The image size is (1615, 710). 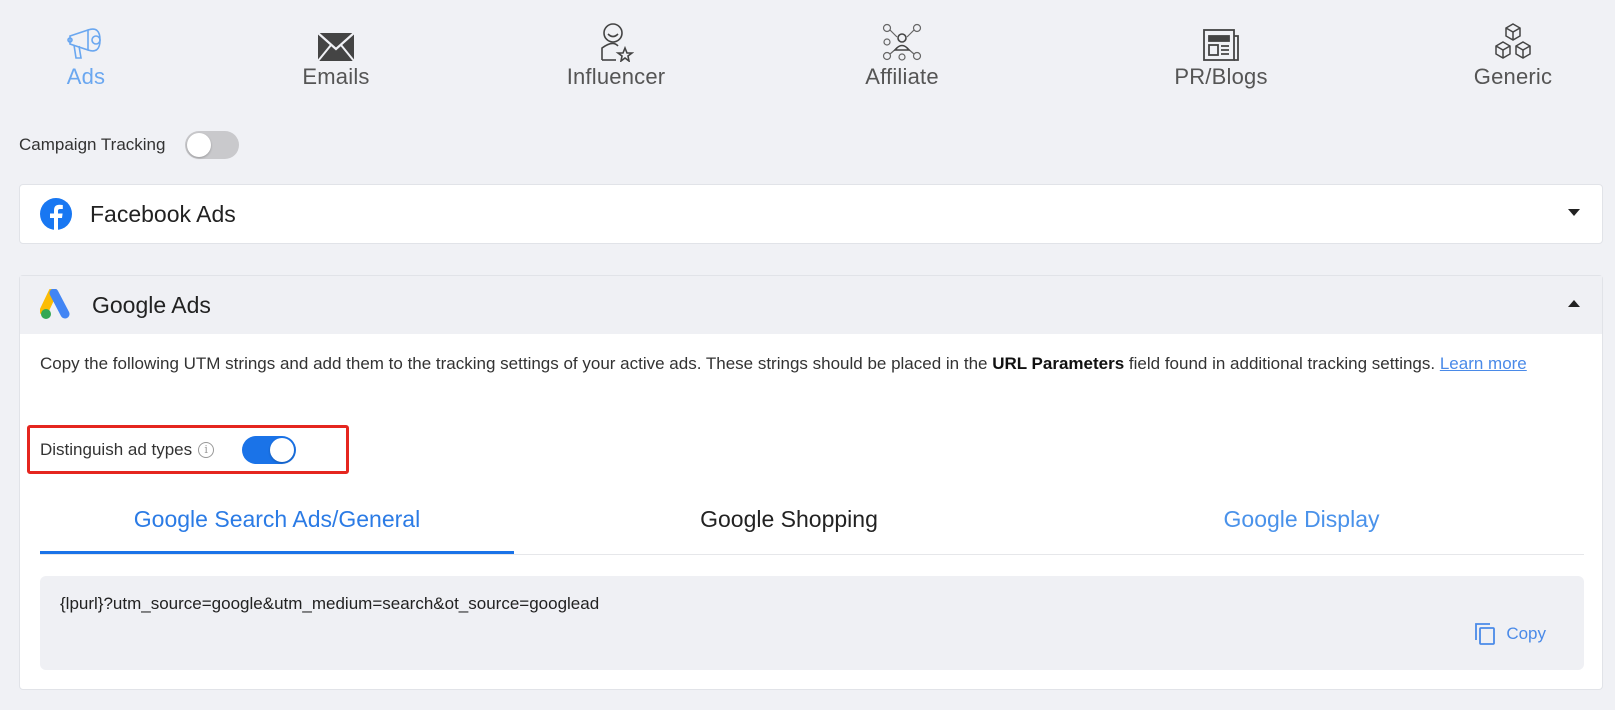 I want to click on facebook-ads-title: Facebook Ads, so click(x=163, y=213).